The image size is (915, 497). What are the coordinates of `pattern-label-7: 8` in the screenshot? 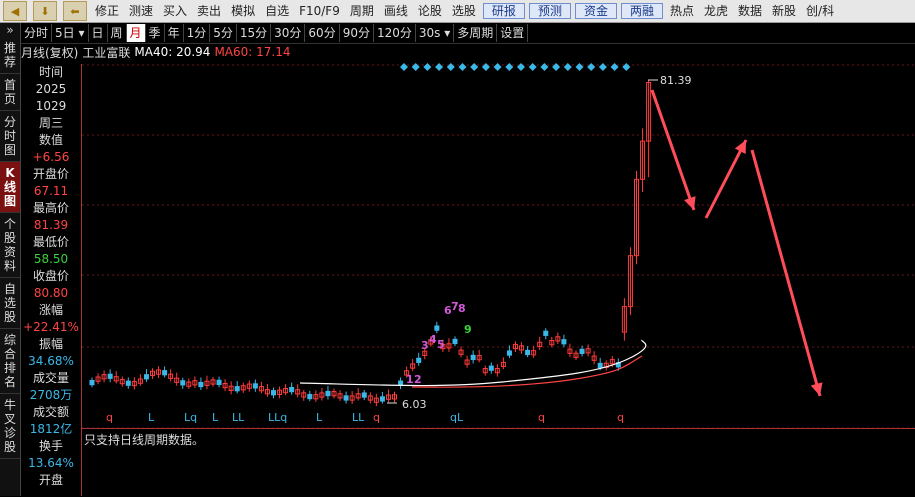 It's located at (462, 308).